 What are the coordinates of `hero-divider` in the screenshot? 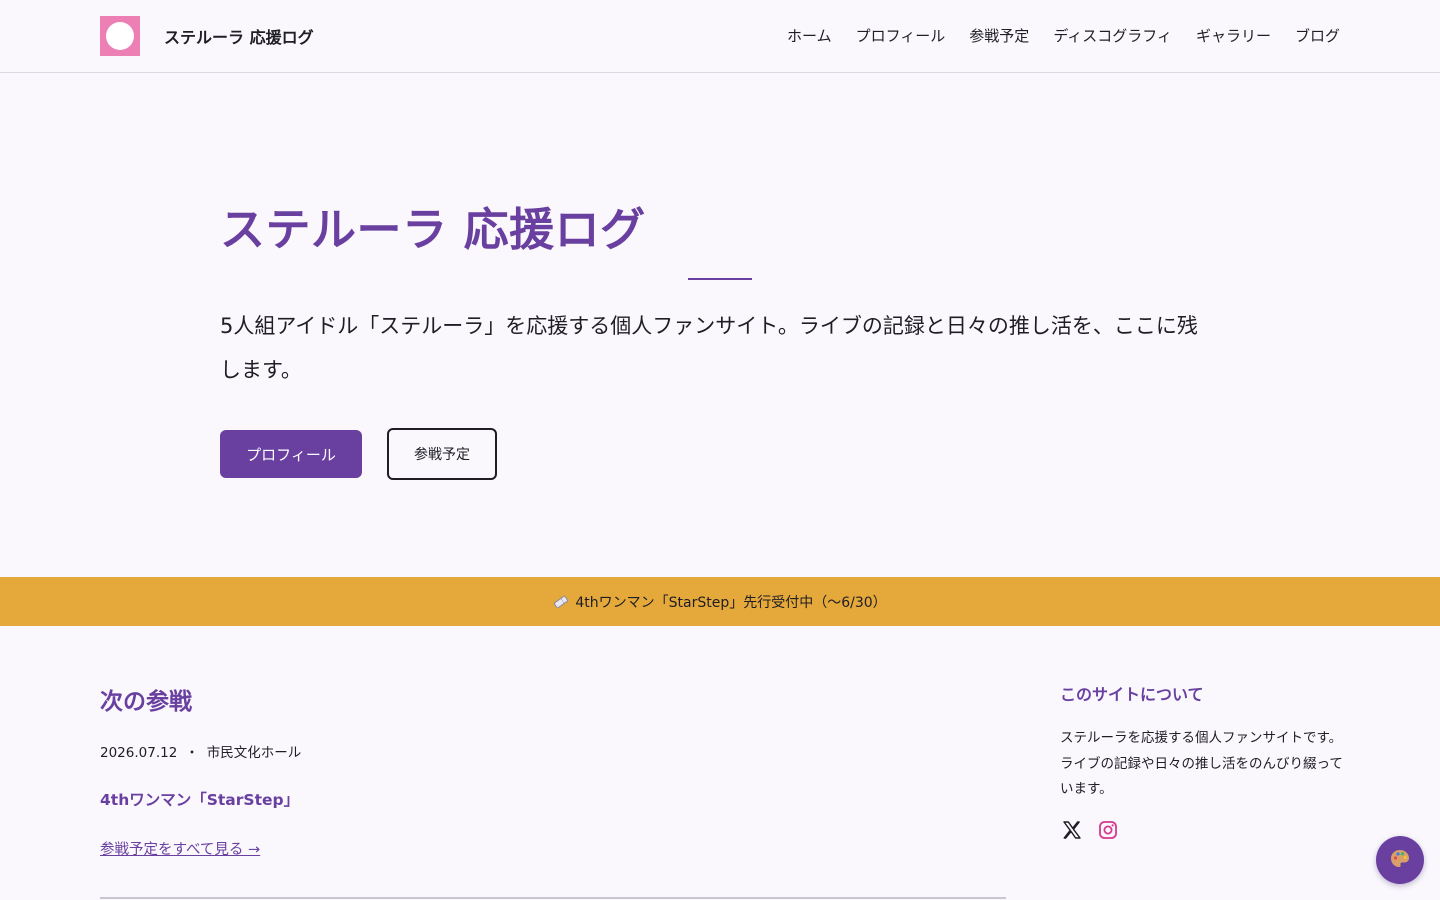 It's located at (720, 279).